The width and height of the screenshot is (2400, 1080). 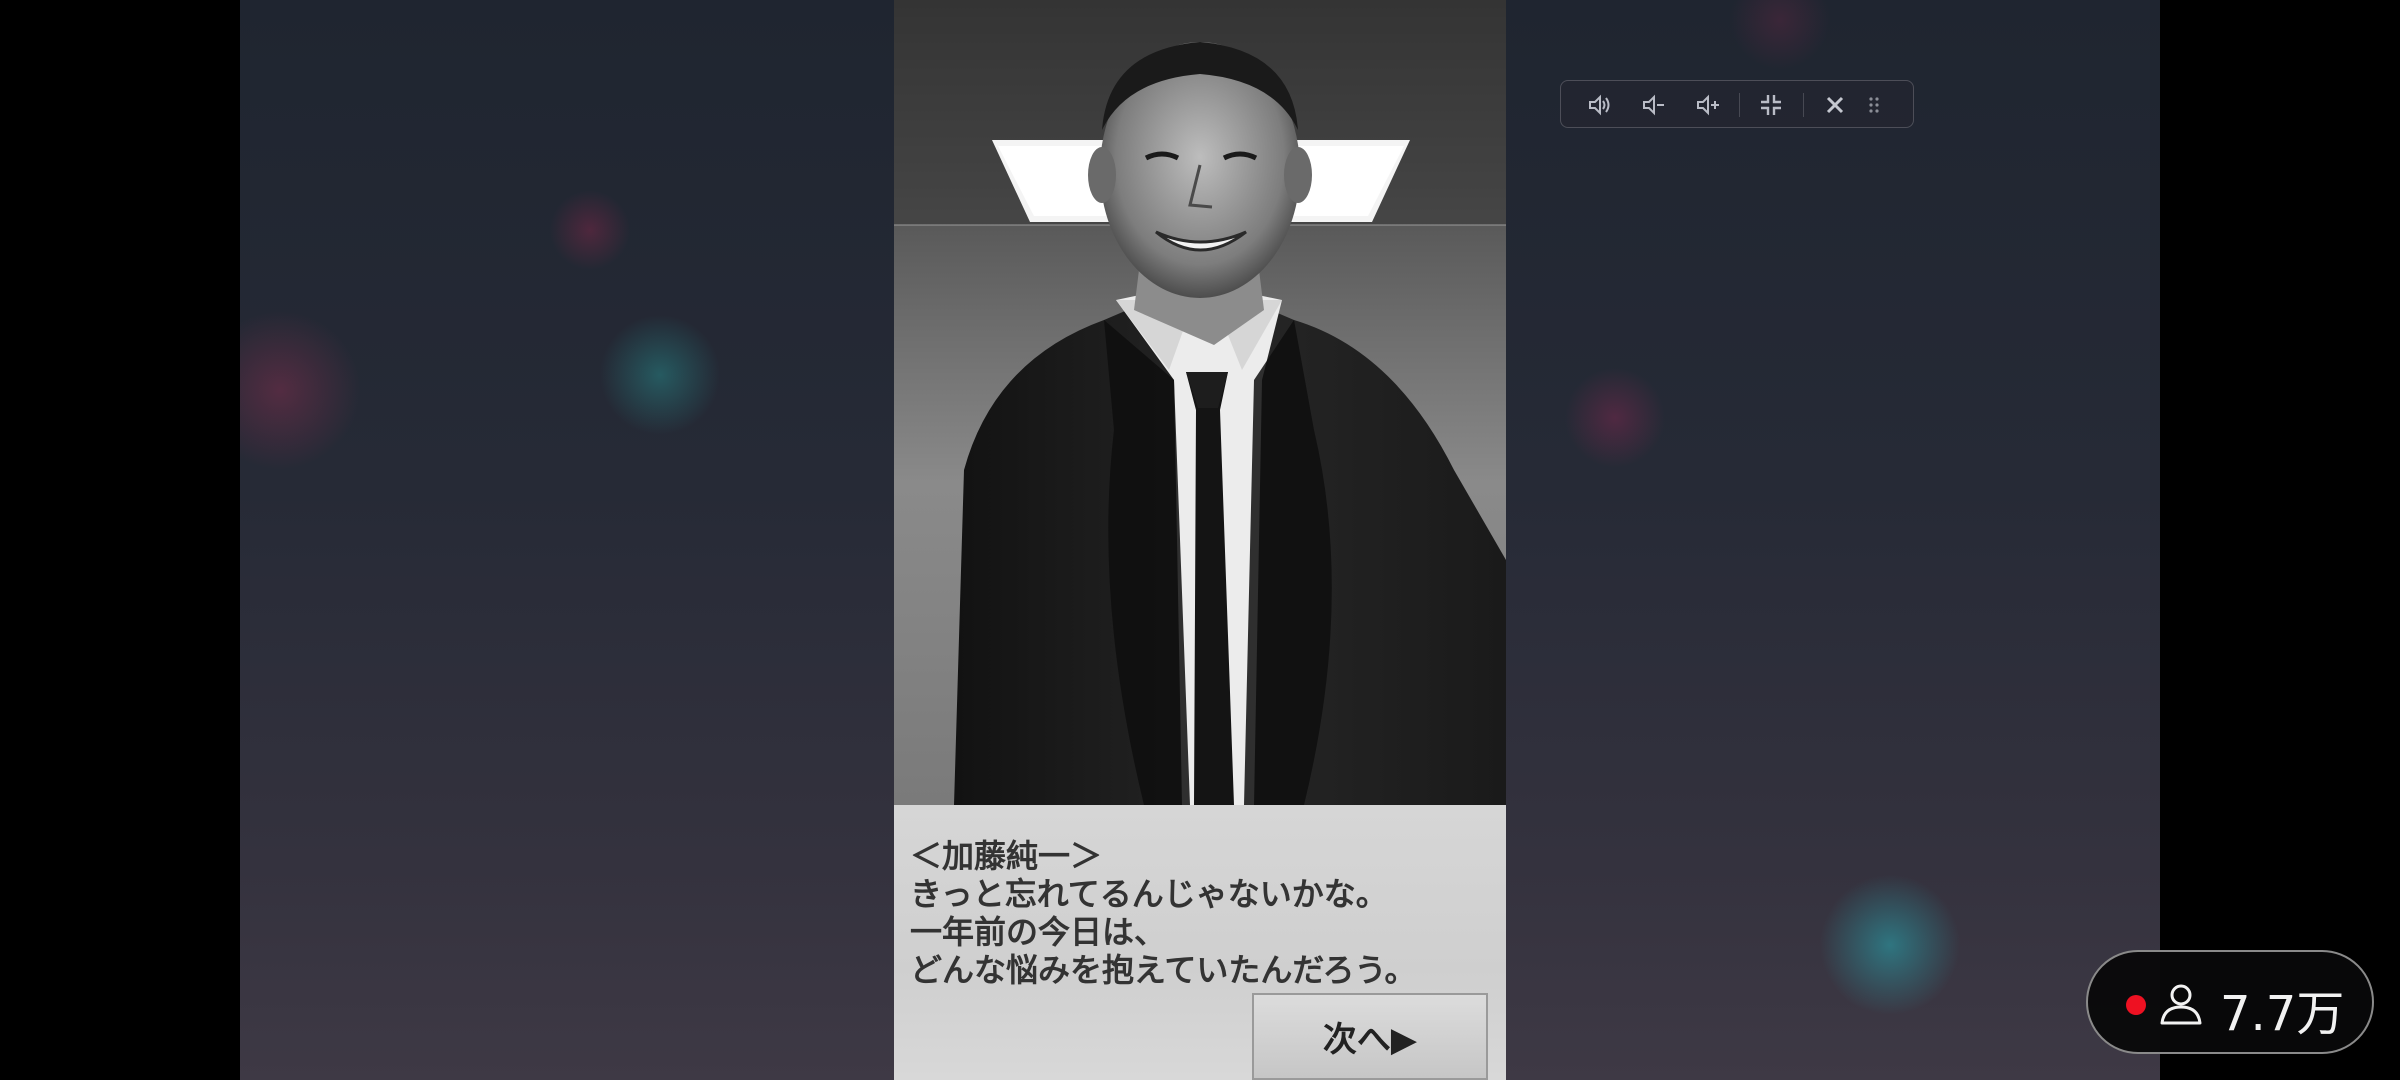 I want to click on live-indicator-dot, so click(x=2136, y=1005).